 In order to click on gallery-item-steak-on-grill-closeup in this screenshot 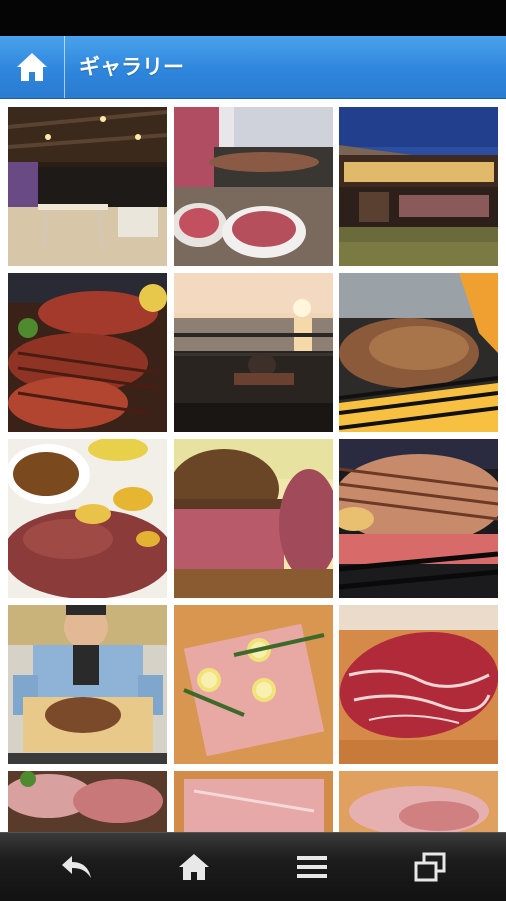, I will do `click(418, 518)`.